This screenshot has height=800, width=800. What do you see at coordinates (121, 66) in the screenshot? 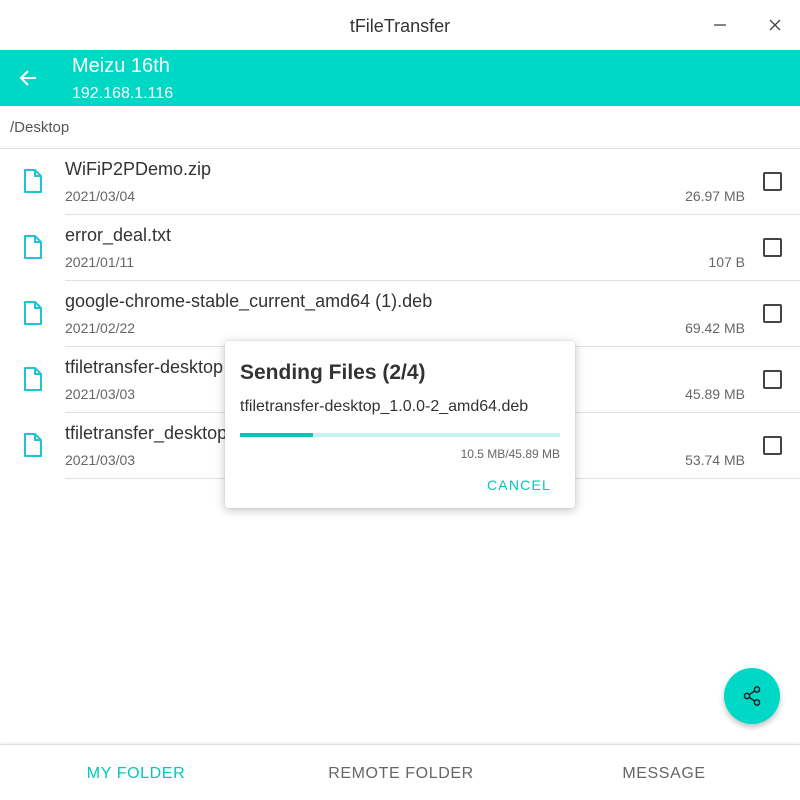
I see `device-name: Meizu 16th` at bounding box center [121, 66].